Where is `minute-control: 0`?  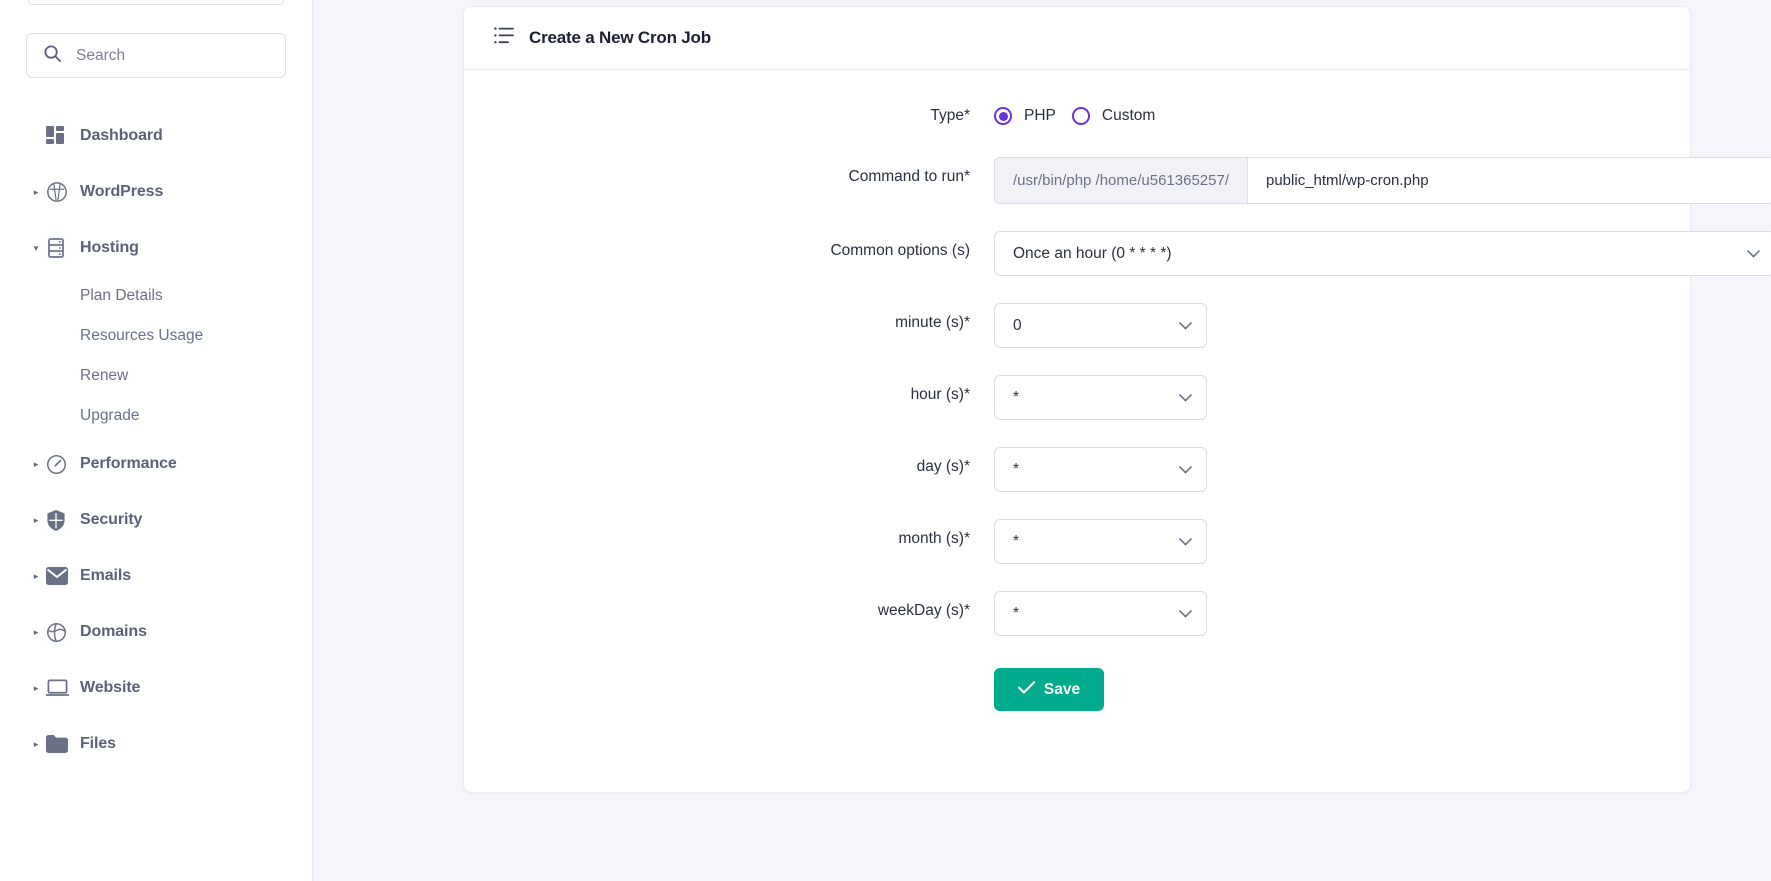 minute-control: 0 is located at coordinates (1317, 325).